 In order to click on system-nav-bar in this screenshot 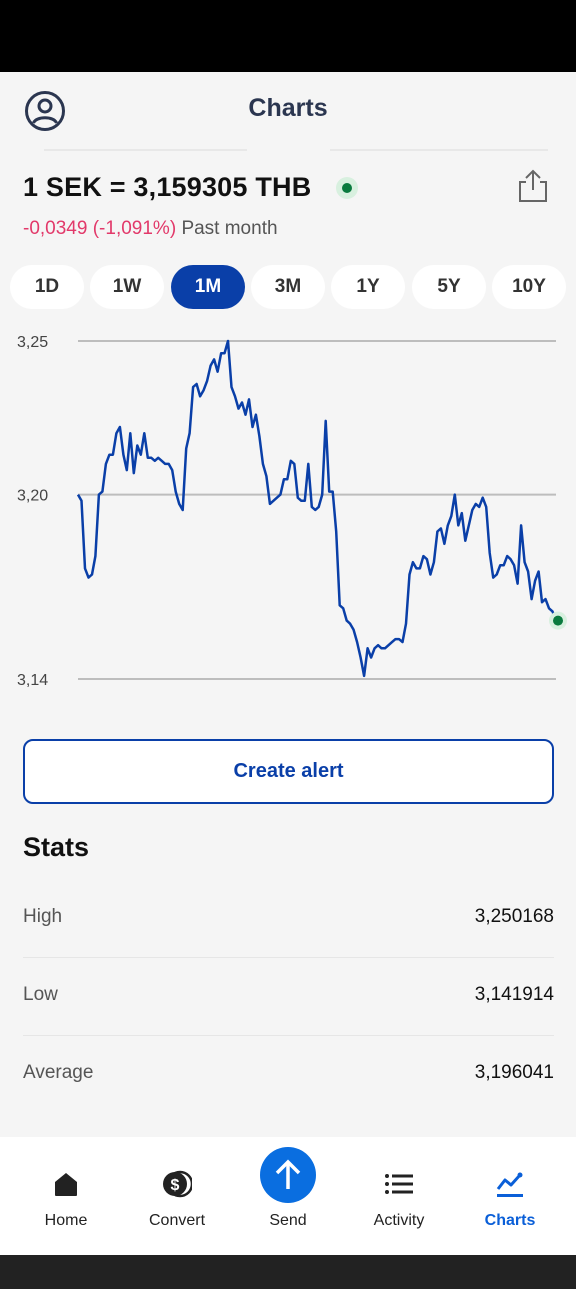, I will do `click(288, 1272)`.